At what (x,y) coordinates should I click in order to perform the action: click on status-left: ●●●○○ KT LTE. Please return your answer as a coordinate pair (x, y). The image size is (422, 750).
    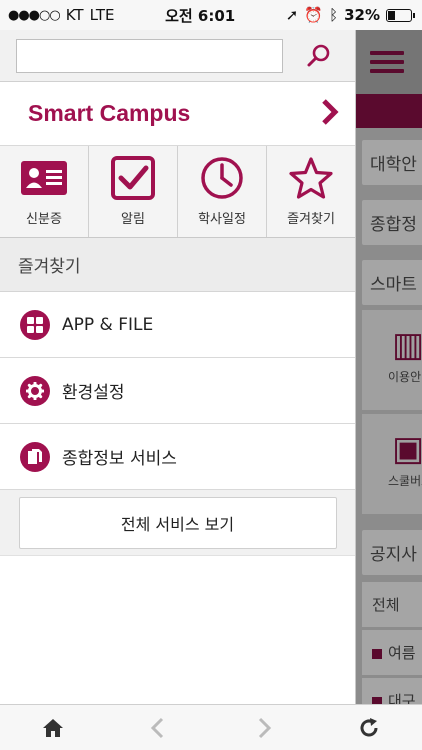
    Looking at the image, I should click on (61, 15).